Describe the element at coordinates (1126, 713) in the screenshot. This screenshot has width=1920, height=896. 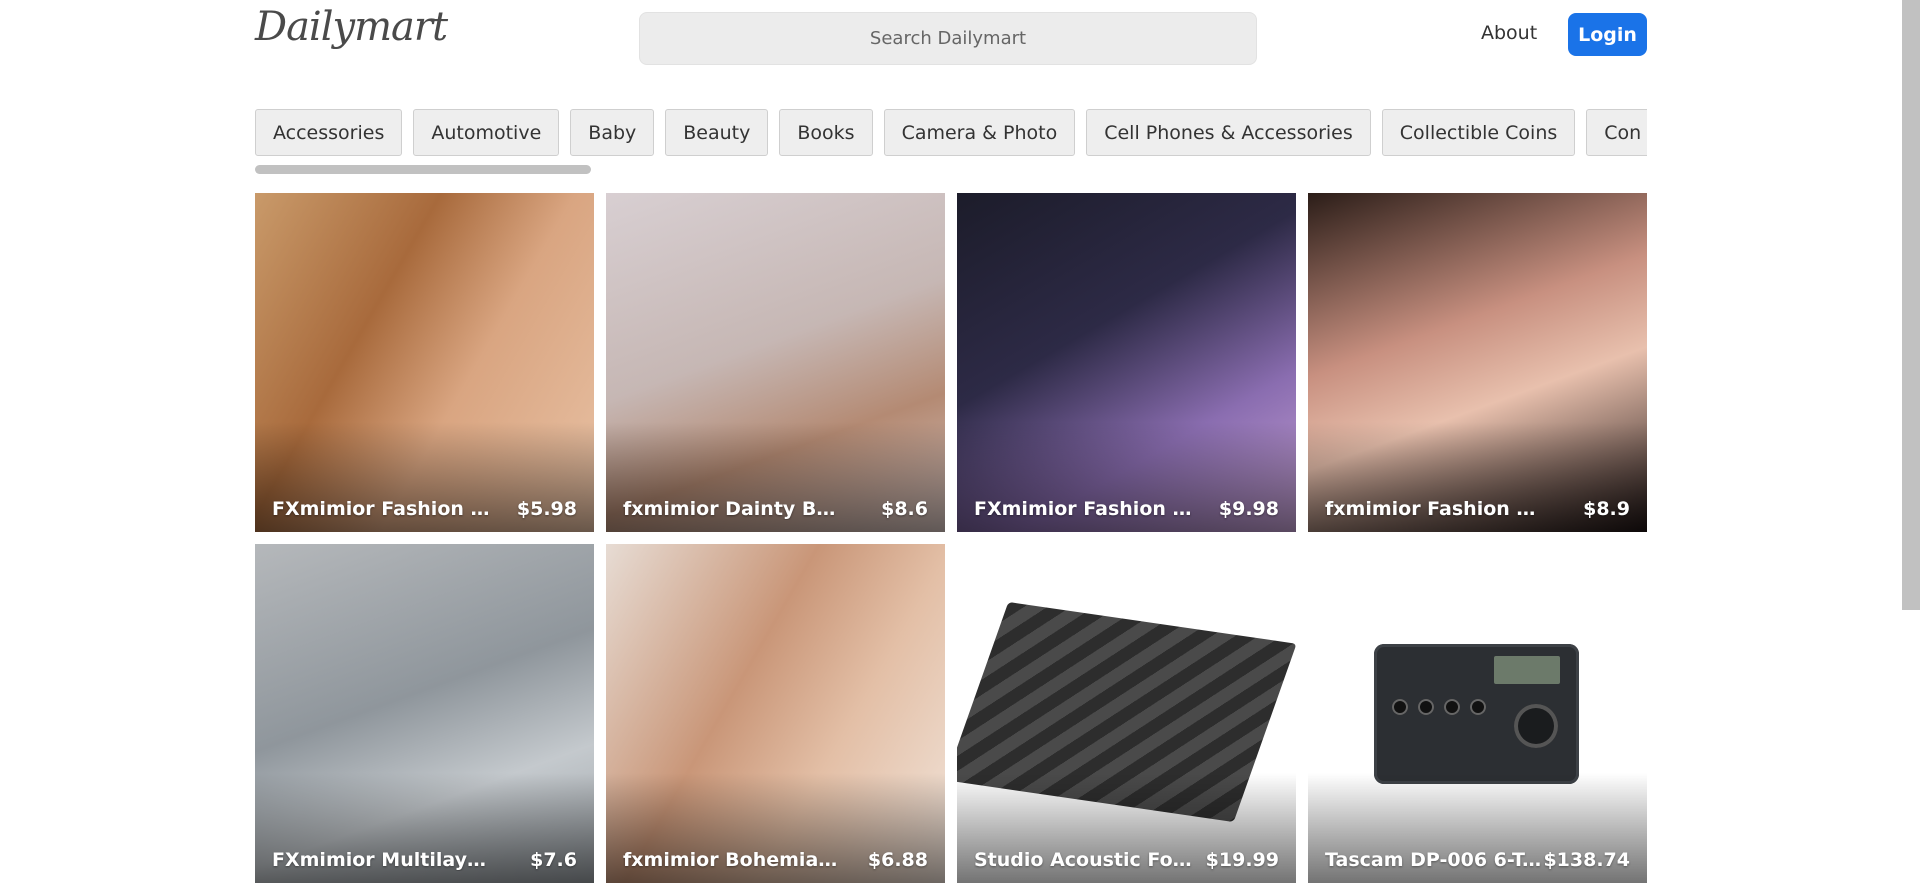
I see `product-card: Studio Acoustic Foa... $19.99` at that location.